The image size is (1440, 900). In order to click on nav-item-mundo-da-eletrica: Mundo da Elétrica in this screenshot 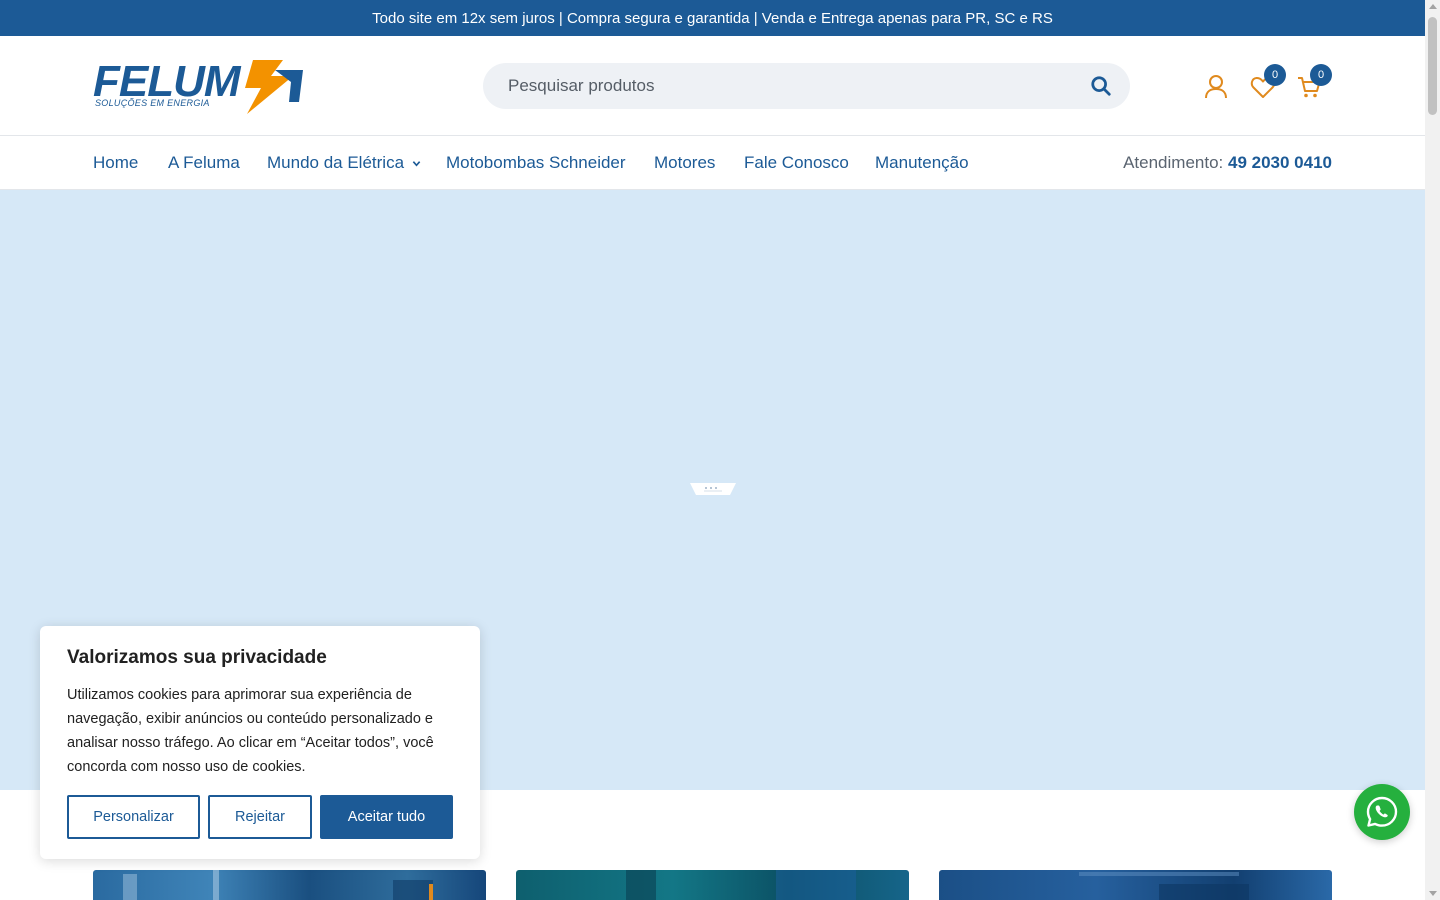, I will do `click(344, 163)`.